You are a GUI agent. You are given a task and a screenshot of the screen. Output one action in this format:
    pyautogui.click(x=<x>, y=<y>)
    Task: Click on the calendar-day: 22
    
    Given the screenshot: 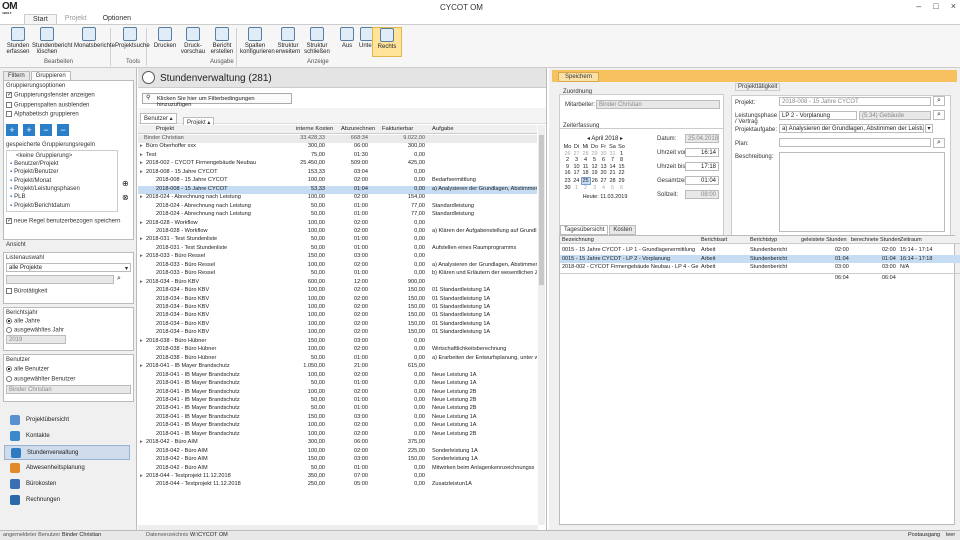 What is the action you would take?
    pyautogui.click(x=621, y=173)
    